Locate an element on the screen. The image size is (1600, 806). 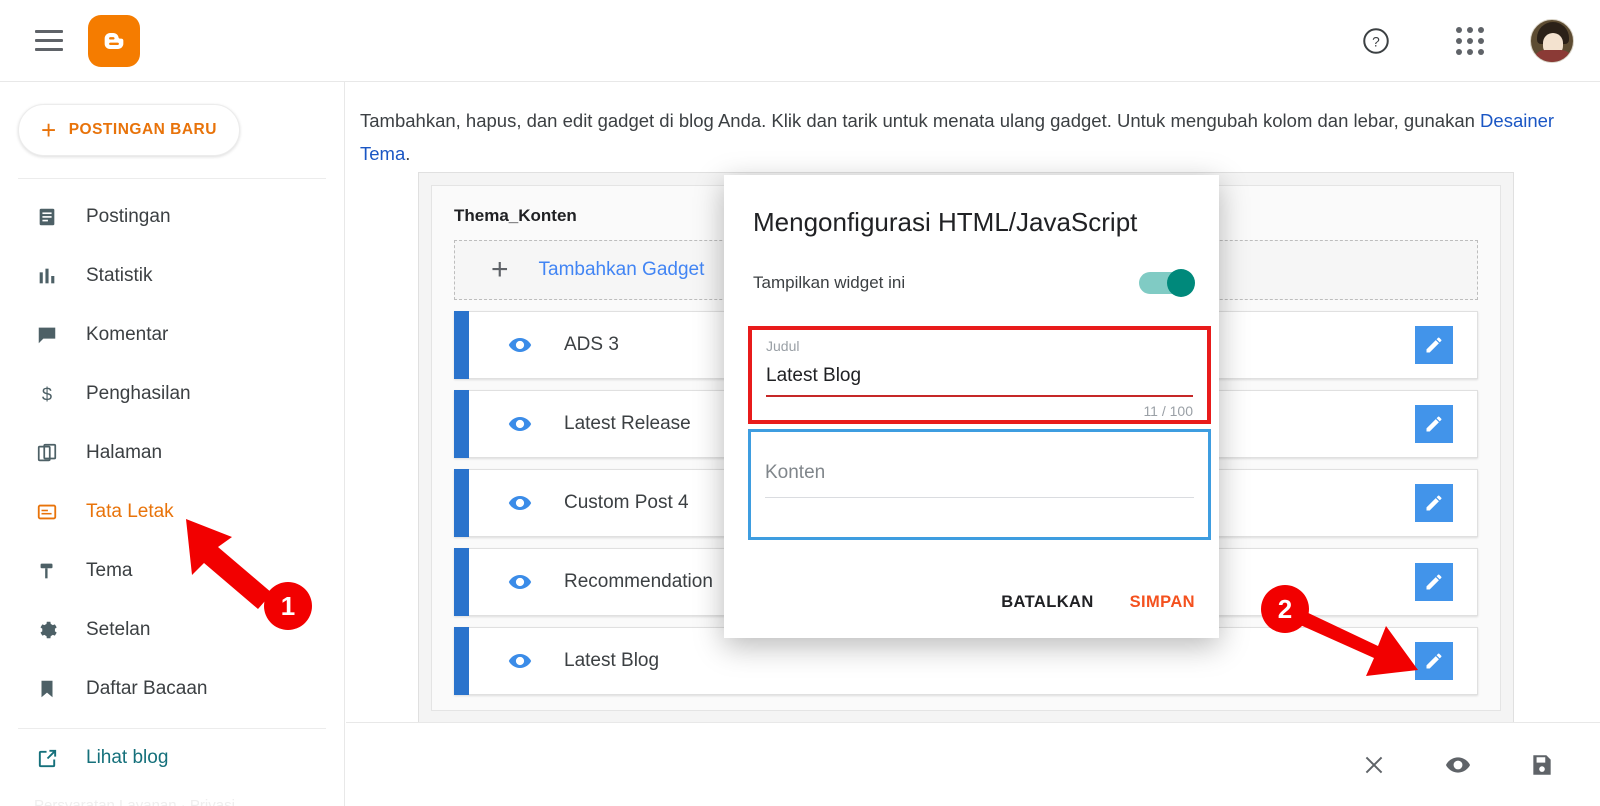
comment-icon is located at coordinates (47, 335).